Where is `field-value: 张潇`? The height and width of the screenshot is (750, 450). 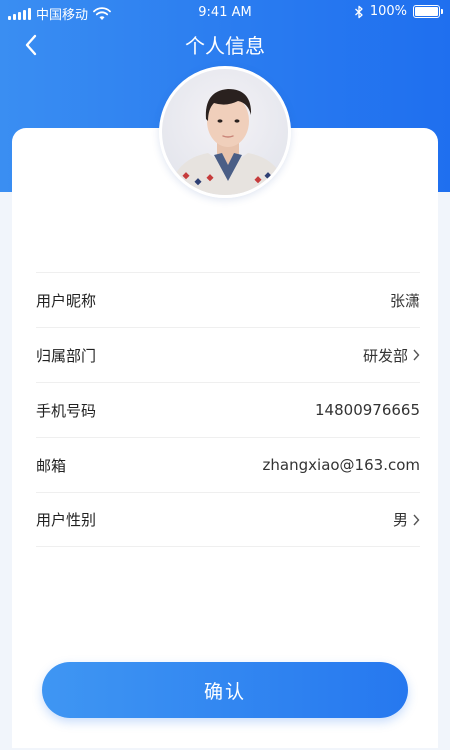 field-value: 张潇 is located at coordinates (404, 300).